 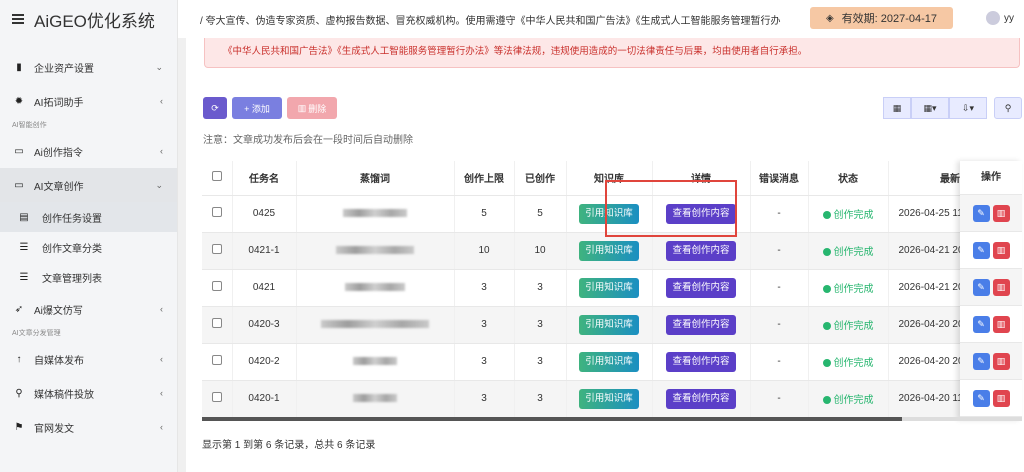 I want to click on search-button: ⚲, so click(x=1008, y=108).